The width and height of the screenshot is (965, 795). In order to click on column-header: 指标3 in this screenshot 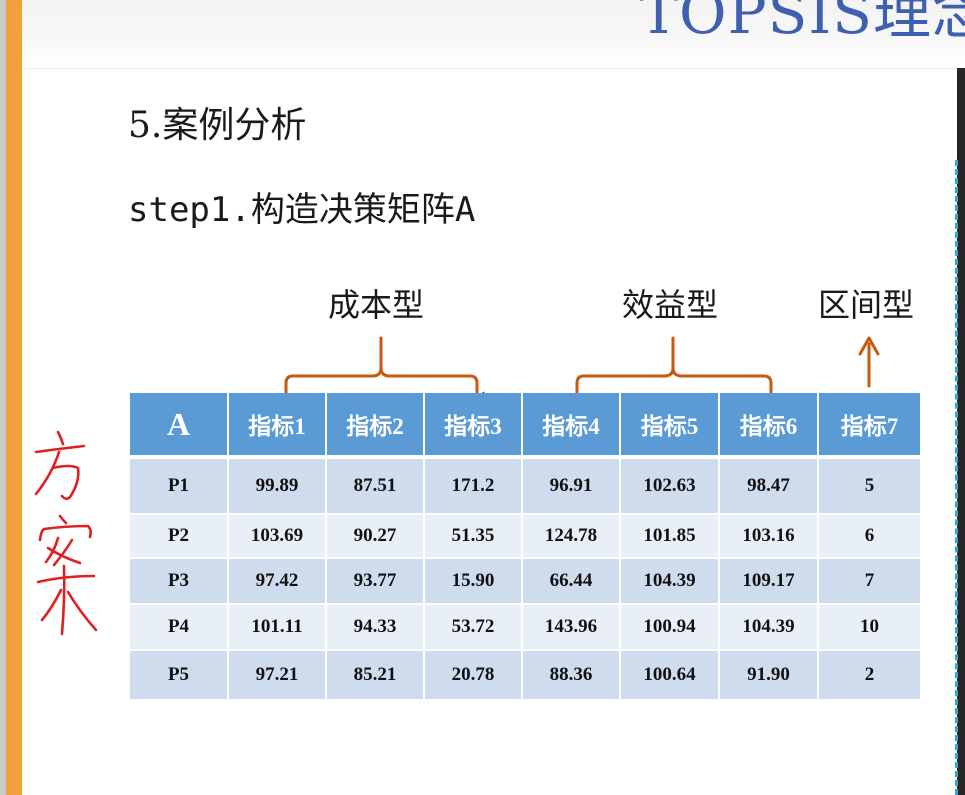, I will do `click(472, 426)`.